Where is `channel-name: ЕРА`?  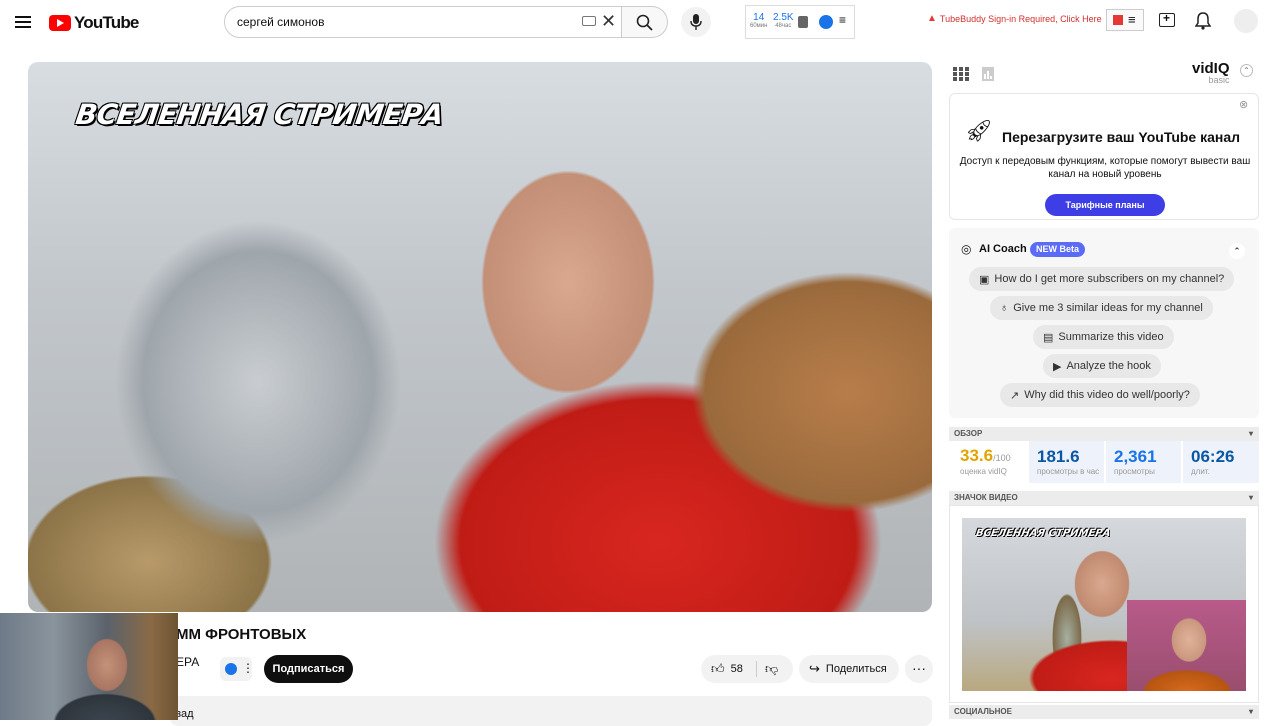 channel-name: ЕРА is located at coordinates (187, 662).